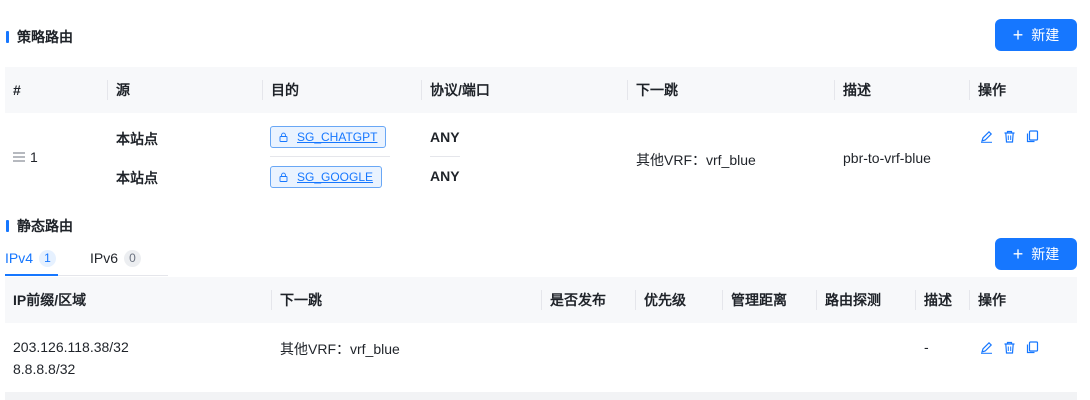 The width and height of the screenshot is (1090, 400). Describe the element at coordinates (71, 347) in the screenshot. I see `ip-prefix-cell: 203.126.118.38/32` at that location.